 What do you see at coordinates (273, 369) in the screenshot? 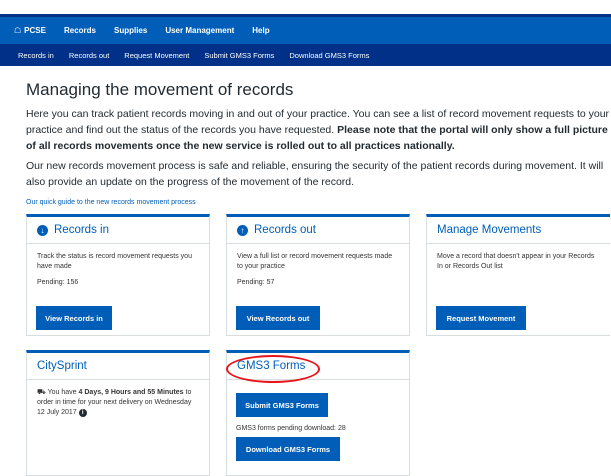
I see `highlight-annotation-ellipse` at bounding box center [273, 369].